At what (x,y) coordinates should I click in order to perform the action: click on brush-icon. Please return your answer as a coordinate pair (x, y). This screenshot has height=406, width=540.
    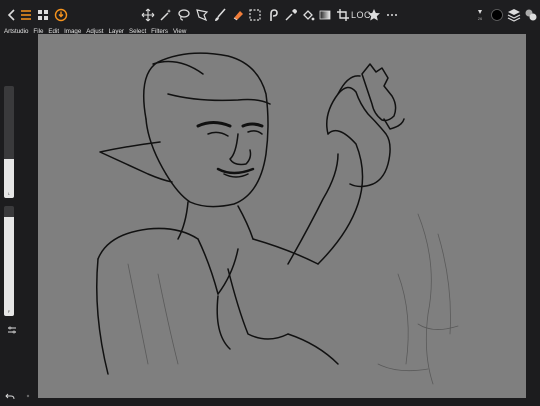
    Looking at the image, I should click on (220, 15).